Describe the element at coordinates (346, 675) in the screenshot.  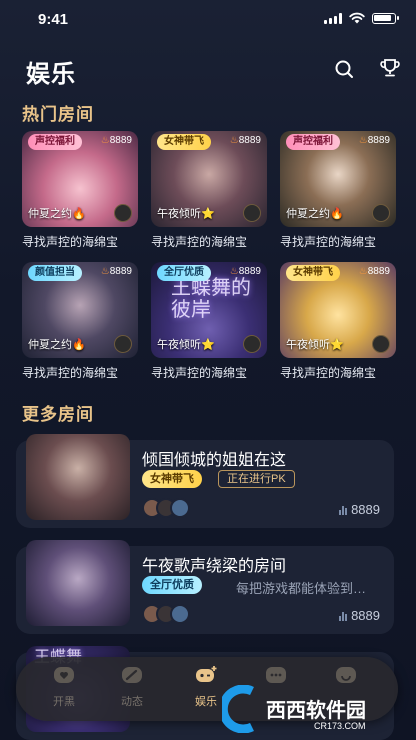
I see `smiley-icon` at that location.